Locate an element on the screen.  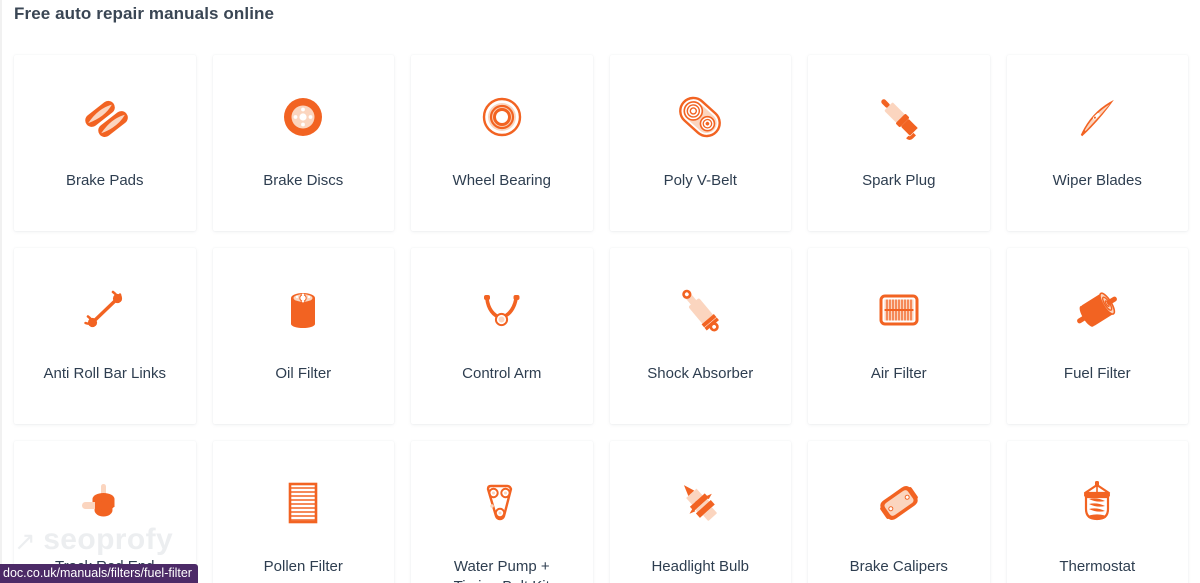
water-pump-timing-belt-kit-icon is located at coordinates (502, 503).